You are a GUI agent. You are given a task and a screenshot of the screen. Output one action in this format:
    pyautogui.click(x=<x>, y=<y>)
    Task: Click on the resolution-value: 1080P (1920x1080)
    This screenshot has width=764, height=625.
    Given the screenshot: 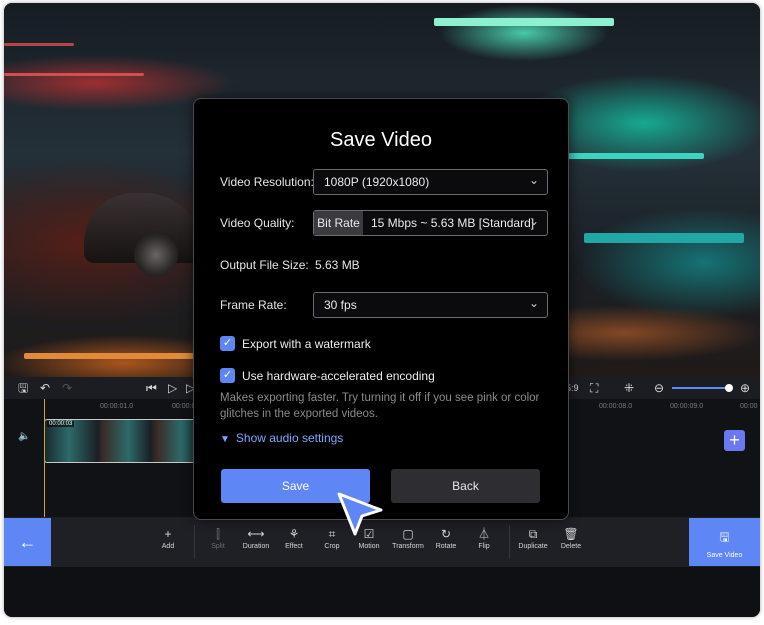 What is the action you would take?
    pyautogui.click(x=377, y=182)
    